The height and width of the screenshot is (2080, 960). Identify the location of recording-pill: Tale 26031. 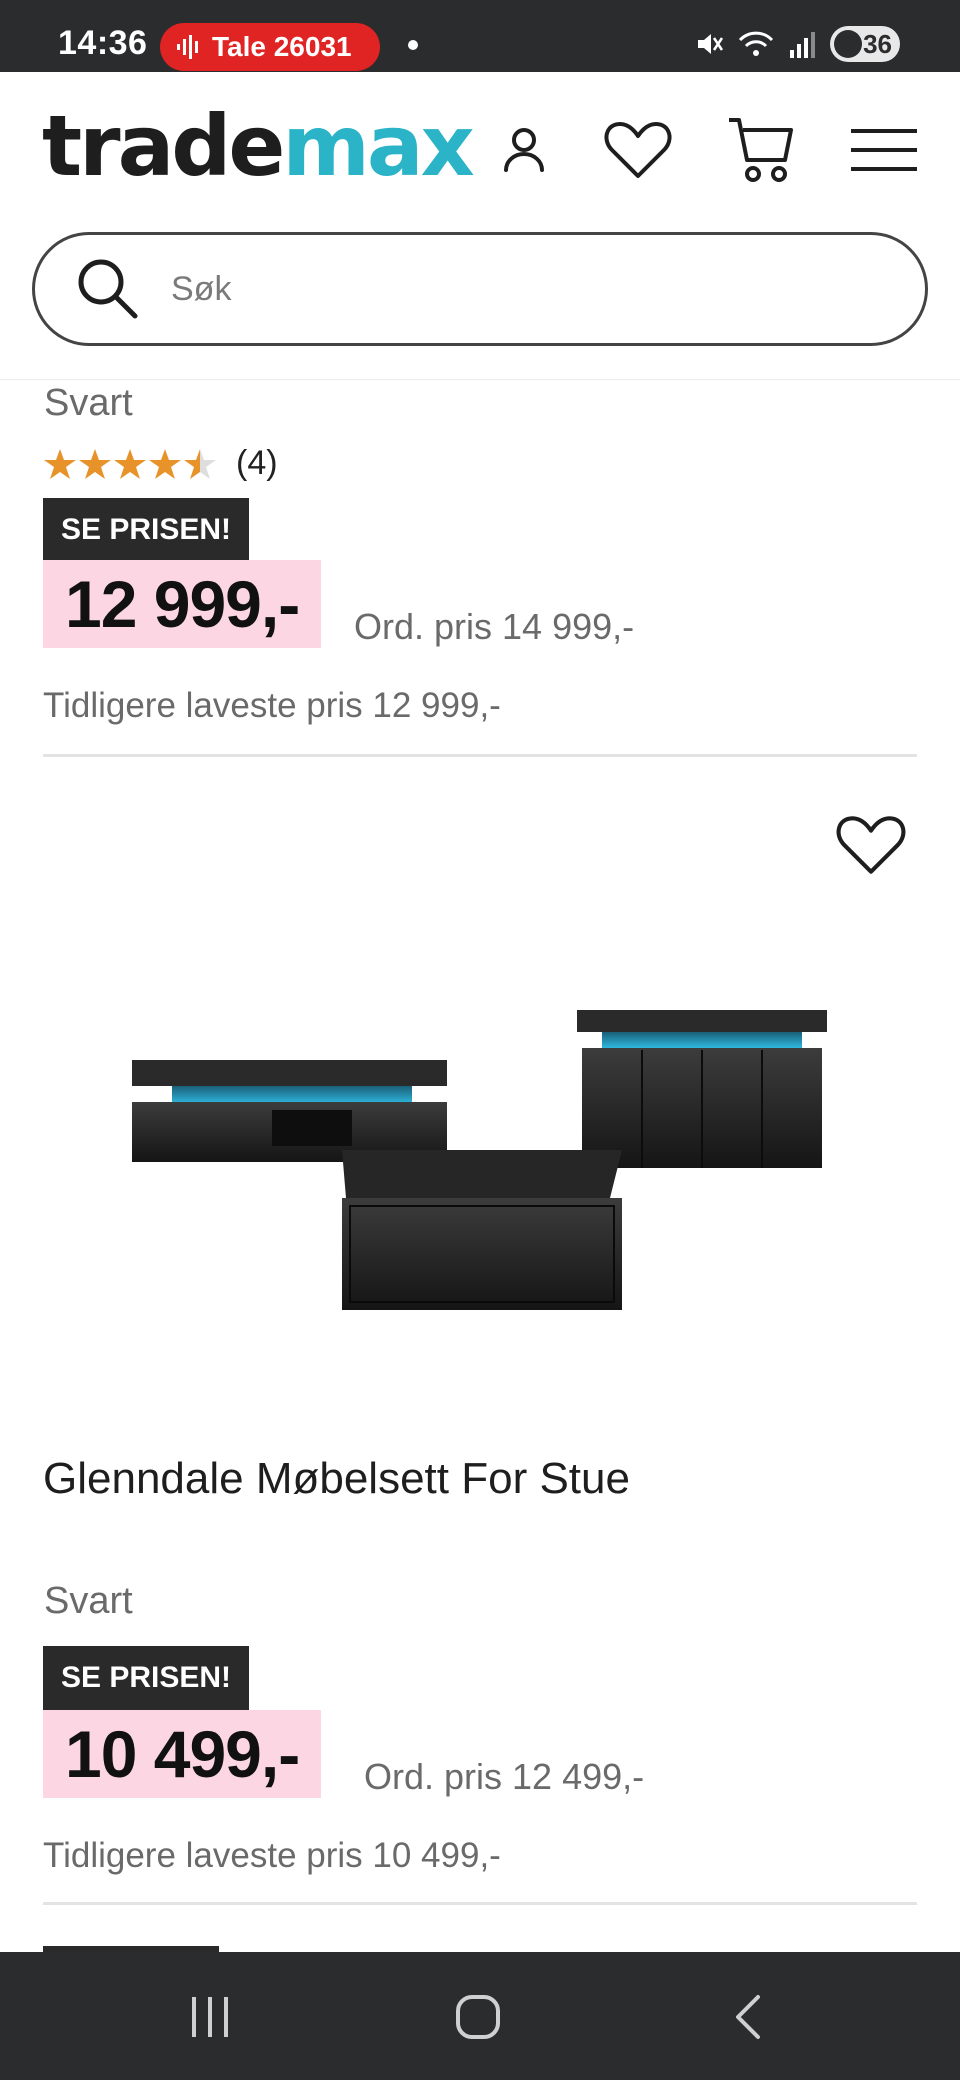
(270, 47).